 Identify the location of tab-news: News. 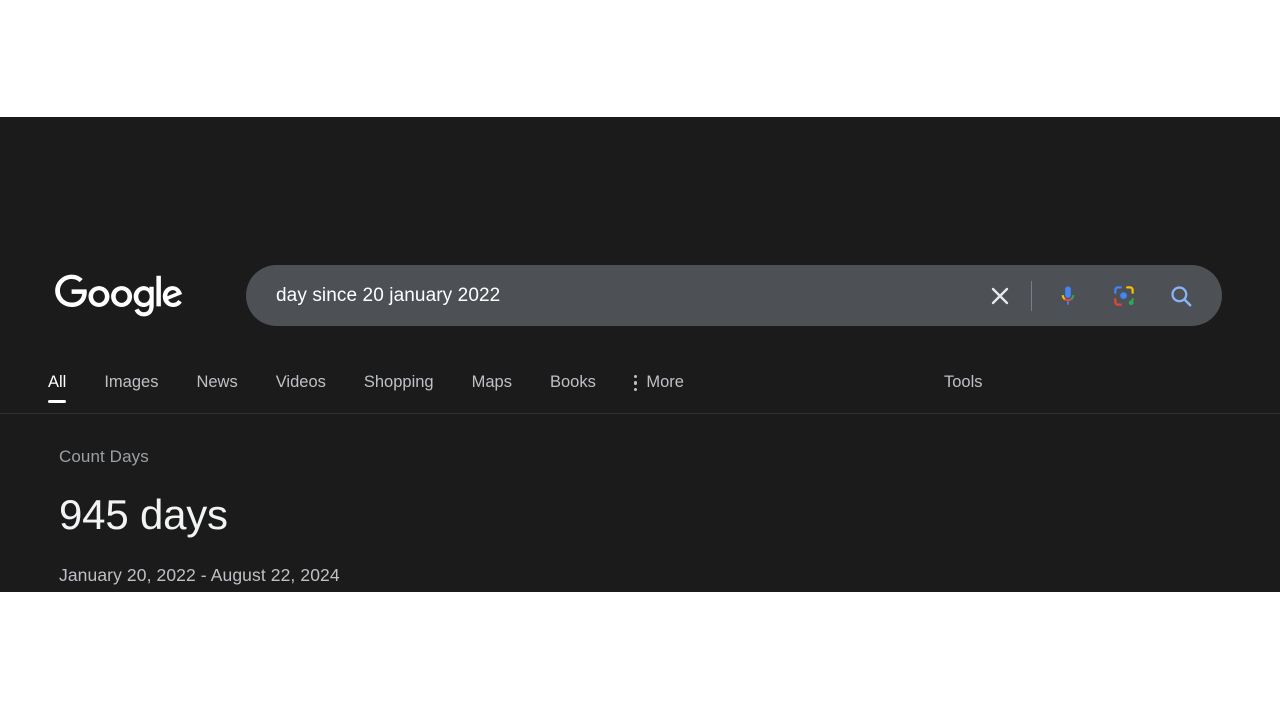
(216, 377).